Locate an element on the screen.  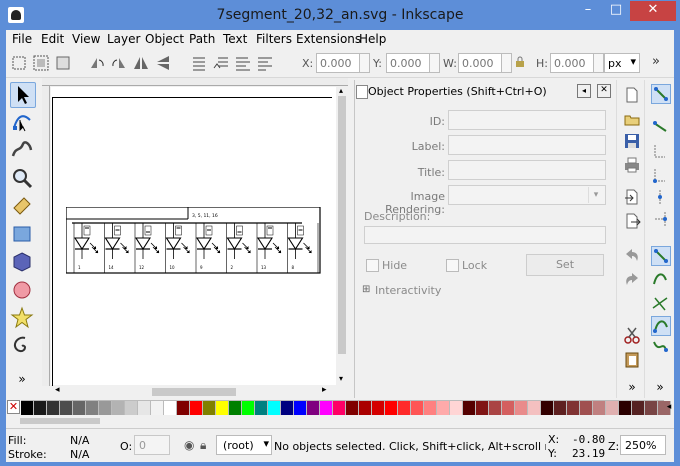
palette-scrollbar is located at coordinates (340, 421).